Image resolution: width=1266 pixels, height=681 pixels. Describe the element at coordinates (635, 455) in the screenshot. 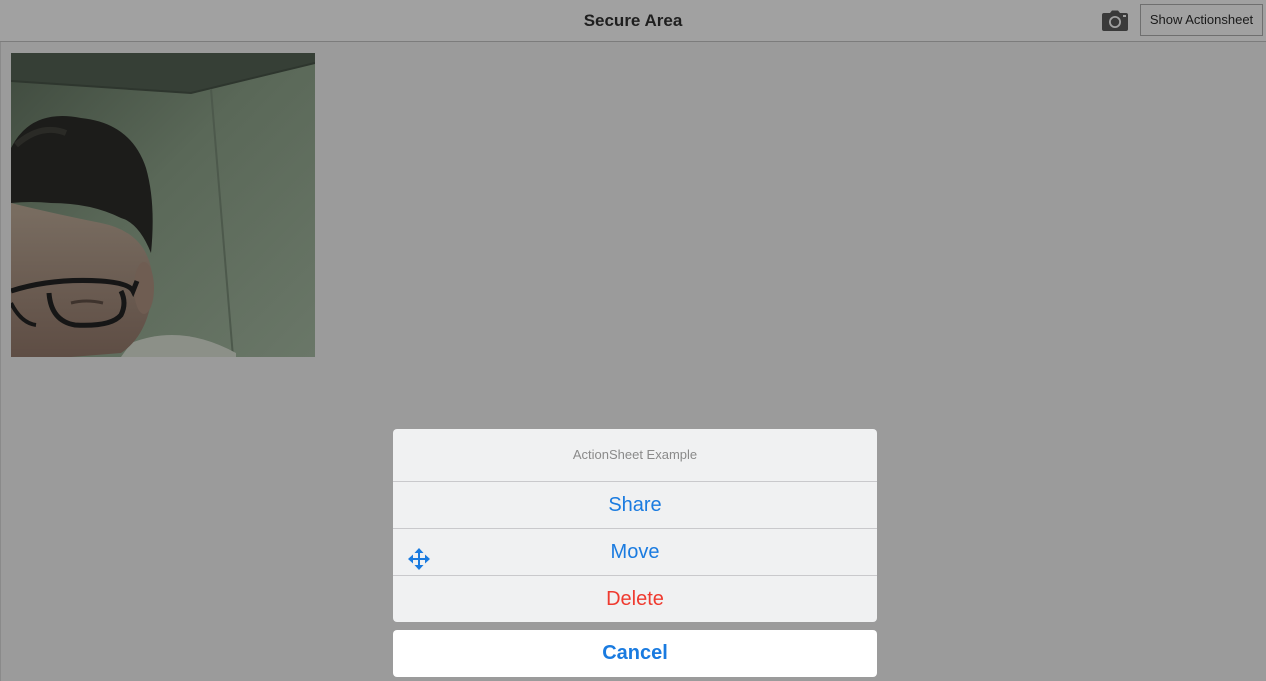

I see `action-sheet-title: ActionSheet Example` at that location.